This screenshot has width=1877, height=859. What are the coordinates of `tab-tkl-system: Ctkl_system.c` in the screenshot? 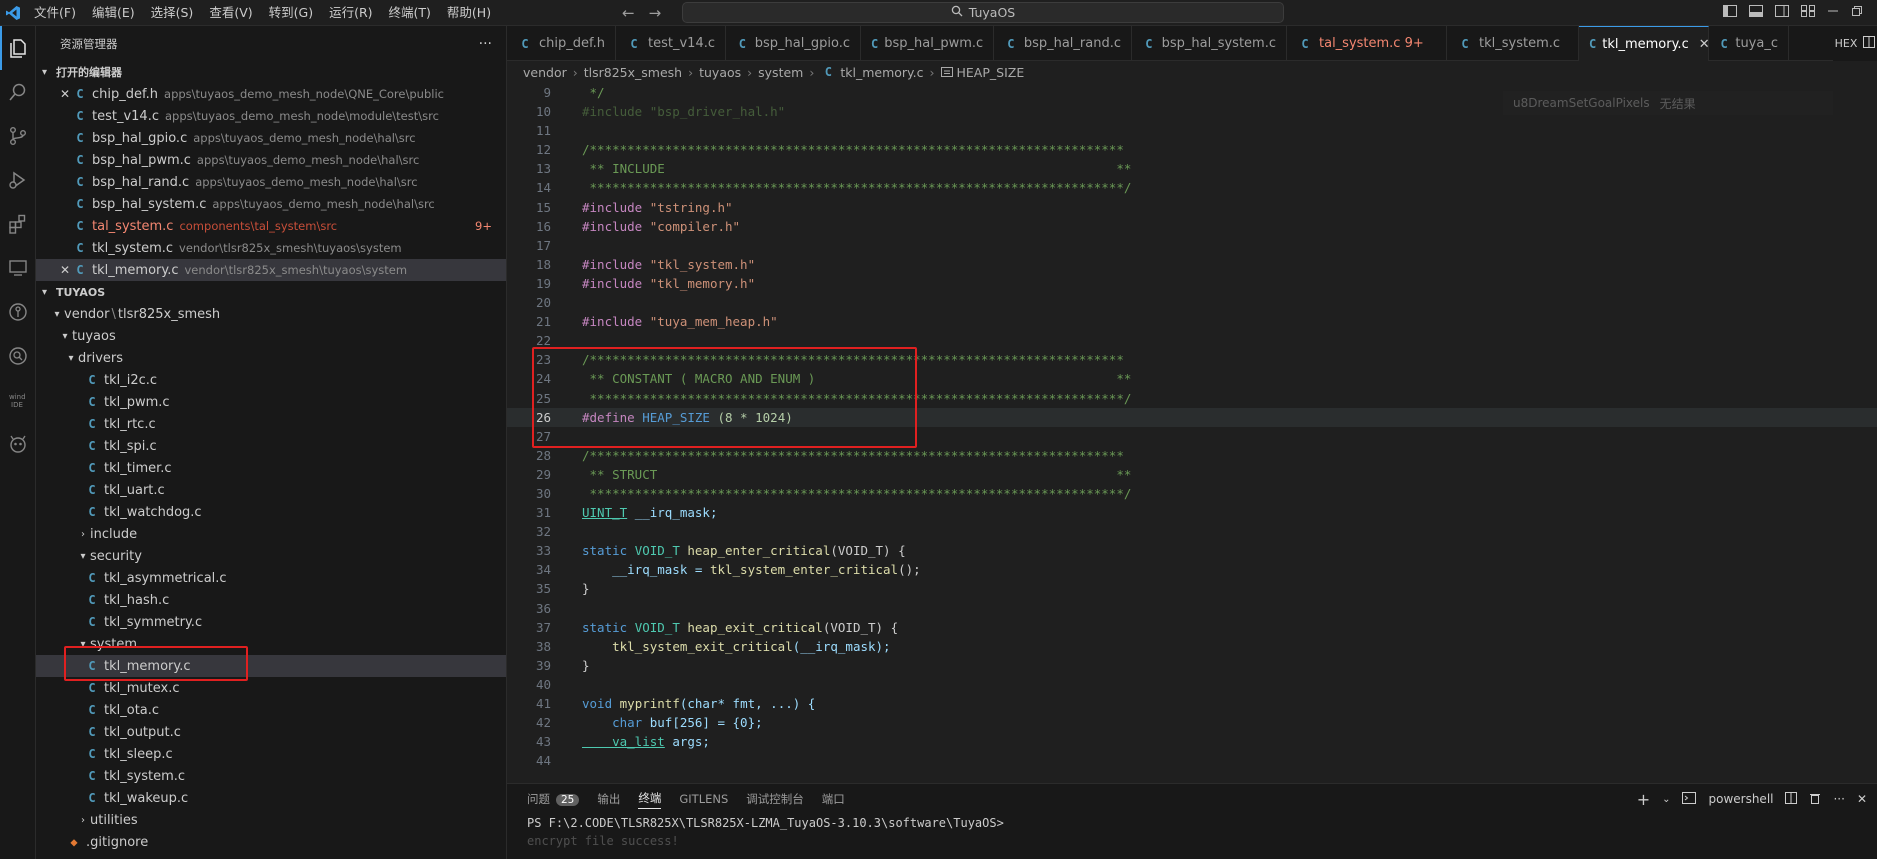 It's located at (1513, 43).